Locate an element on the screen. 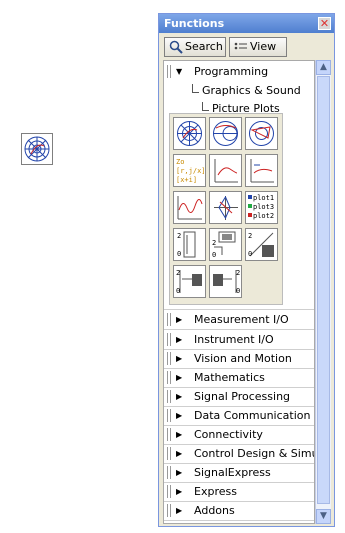 Image resolution: width=345 pixels, height=533 pixels. search-button-label: Search is located at coordinates (204, 46).